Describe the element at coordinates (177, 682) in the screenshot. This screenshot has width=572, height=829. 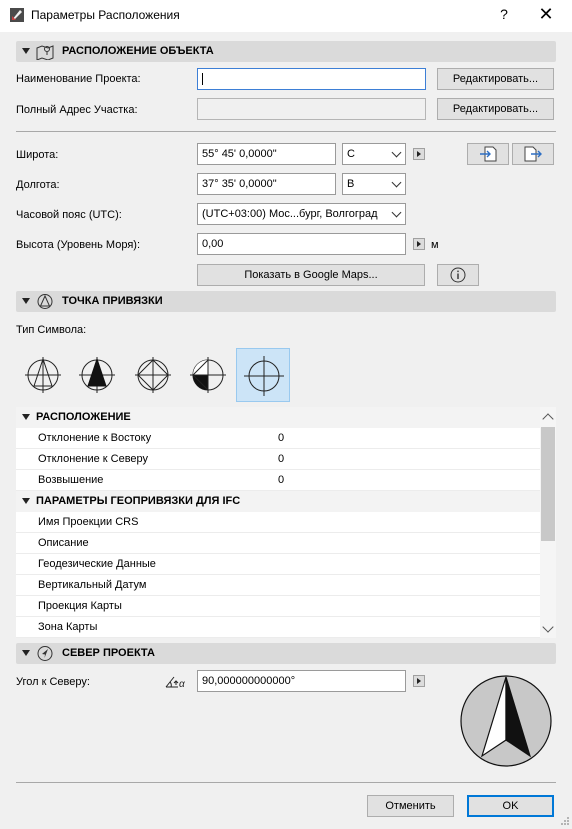
I see `angle-icon: α` at that location.